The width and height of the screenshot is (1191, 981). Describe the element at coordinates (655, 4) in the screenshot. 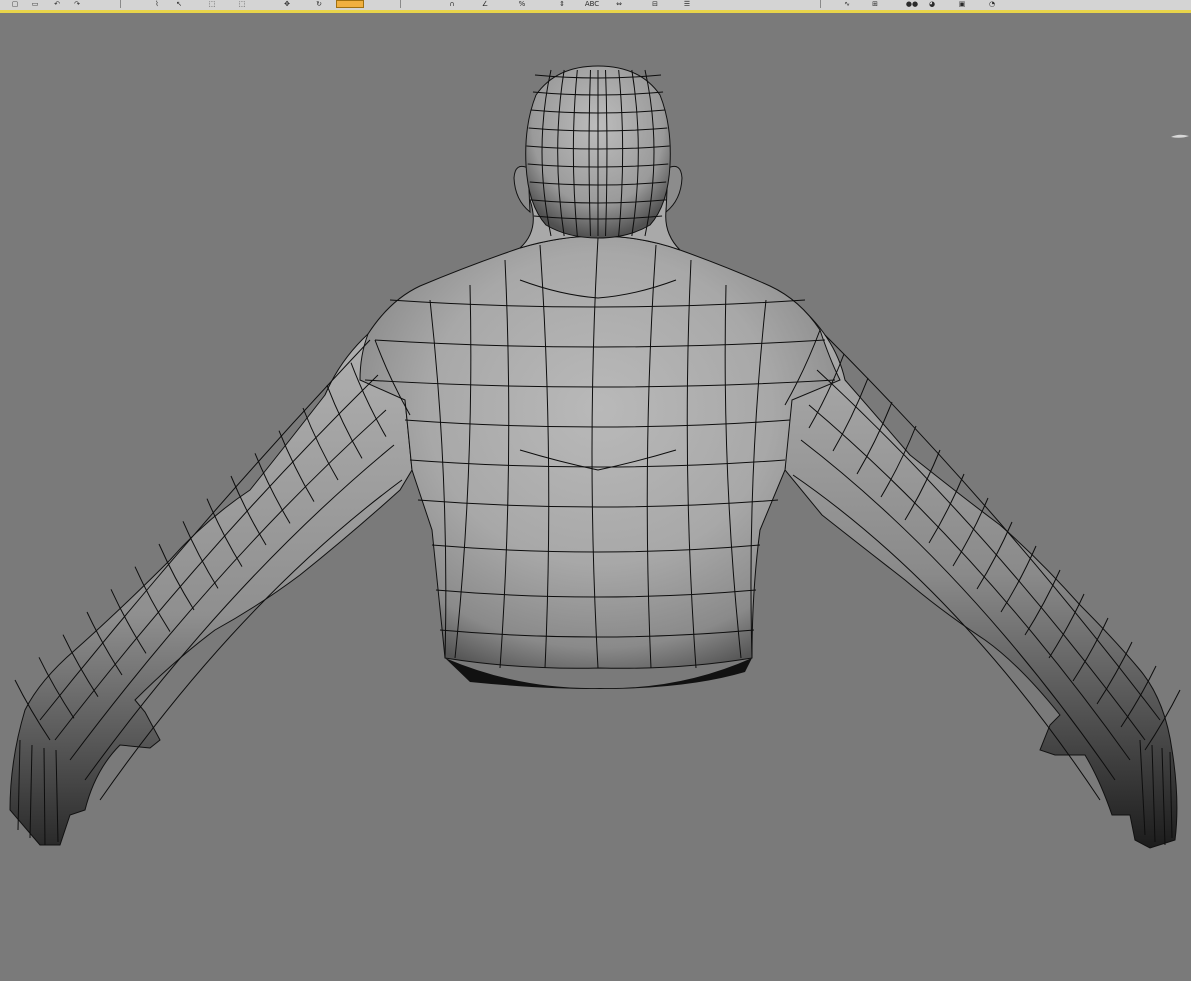

I see `align-icon: ⊟` at that location.